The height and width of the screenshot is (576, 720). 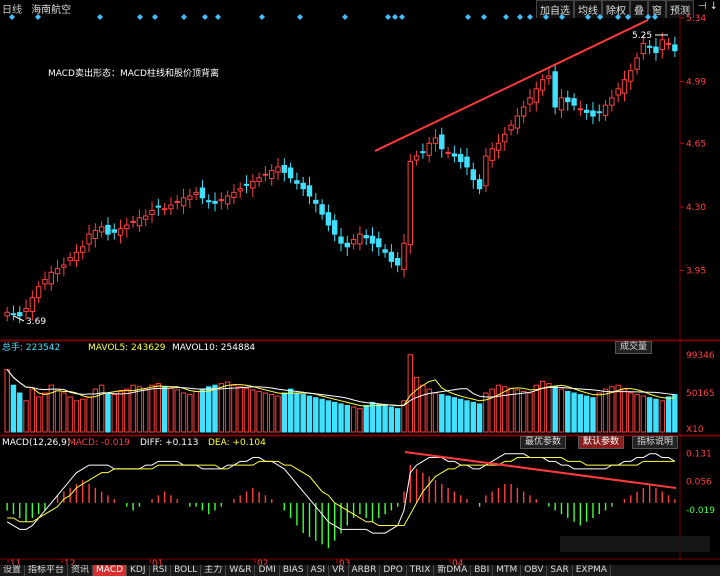 What do you see at coordinates (365, 570) in the screenshot?
I see `tab-arbr: ARBR` at bounding box center [365, 570].